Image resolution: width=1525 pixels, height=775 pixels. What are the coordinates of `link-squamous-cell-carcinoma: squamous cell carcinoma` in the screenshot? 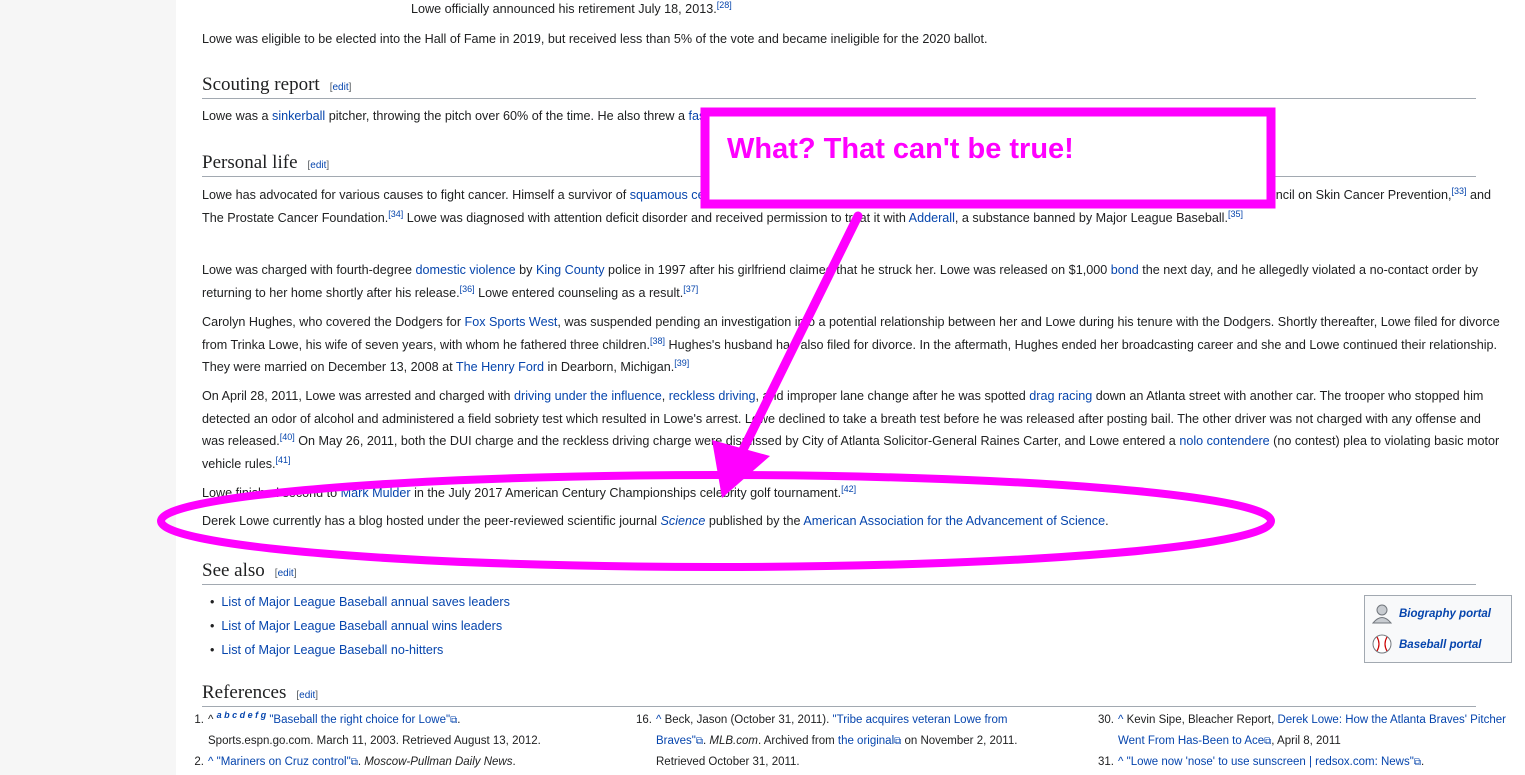 It's located at (701, 195).